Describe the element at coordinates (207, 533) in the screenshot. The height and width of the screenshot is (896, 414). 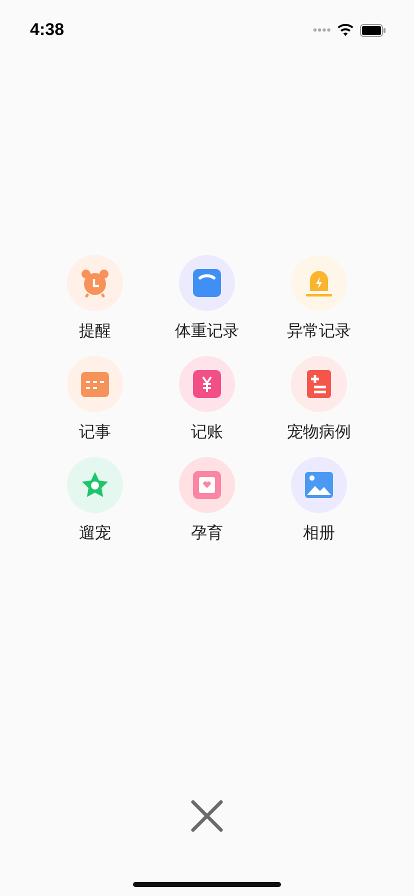
I see `feature-label: 孕育` at that location.